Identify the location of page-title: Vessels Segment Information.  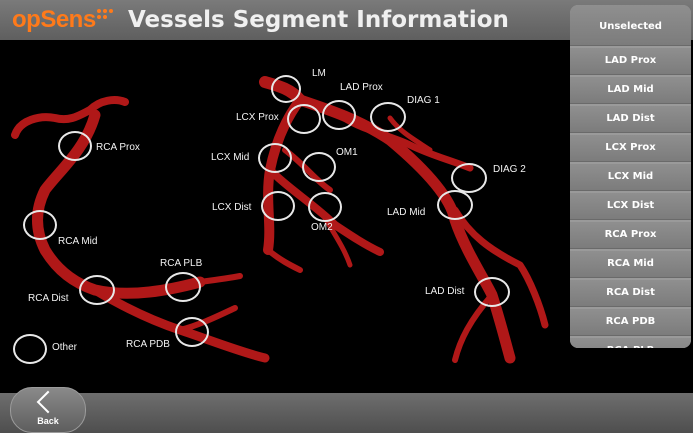
(318, 20).